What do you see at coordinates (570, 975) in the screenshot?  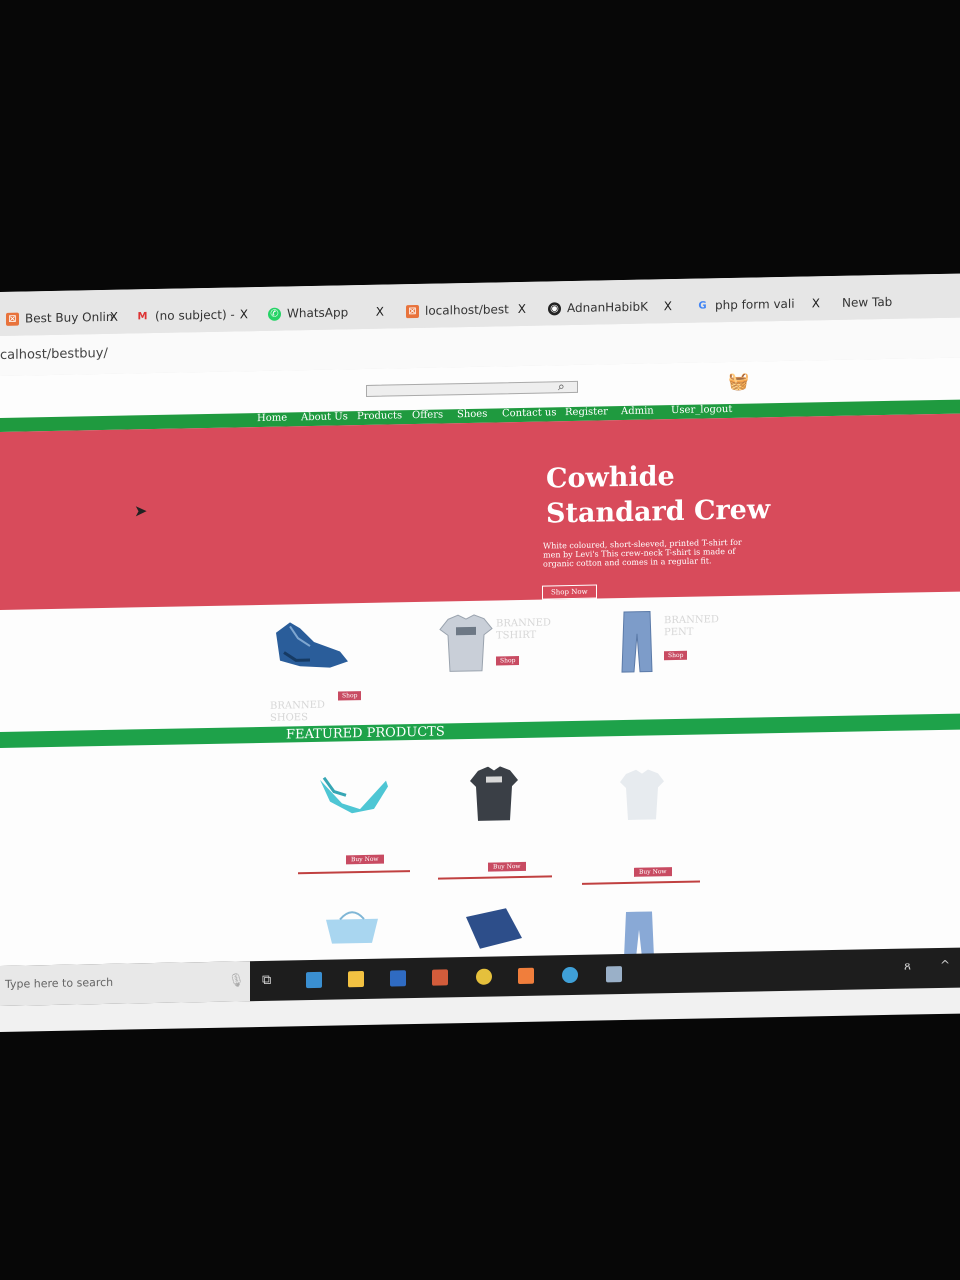 I see `browser-icon` at bounding box center [570, 975].